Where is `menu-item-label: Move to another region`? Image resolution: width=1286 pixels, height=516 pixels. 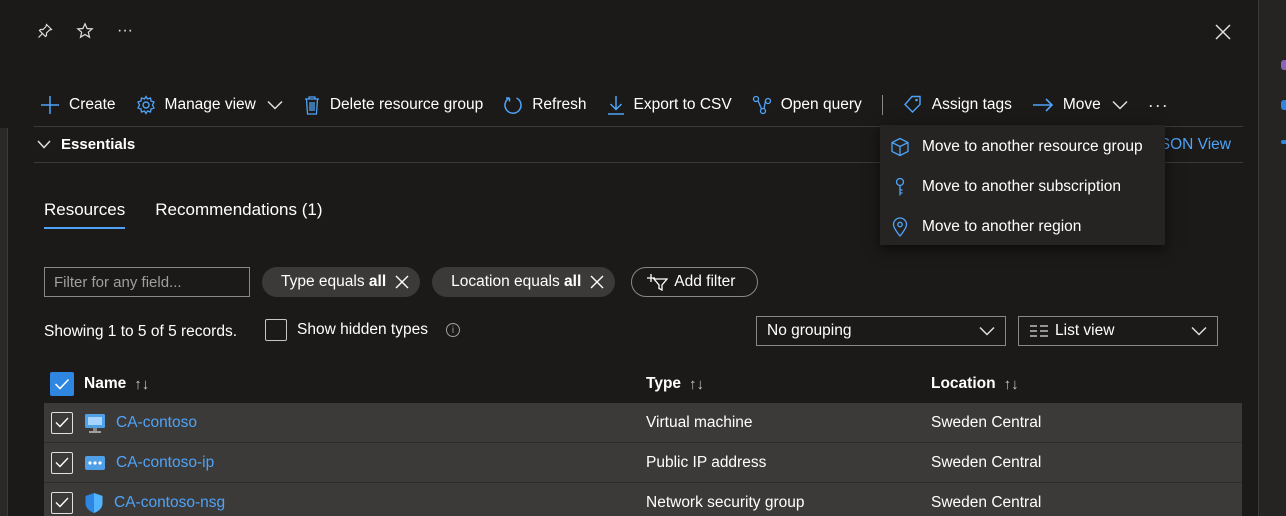 menu-item-label: Move to another region is located at coordinates (1002, 226).